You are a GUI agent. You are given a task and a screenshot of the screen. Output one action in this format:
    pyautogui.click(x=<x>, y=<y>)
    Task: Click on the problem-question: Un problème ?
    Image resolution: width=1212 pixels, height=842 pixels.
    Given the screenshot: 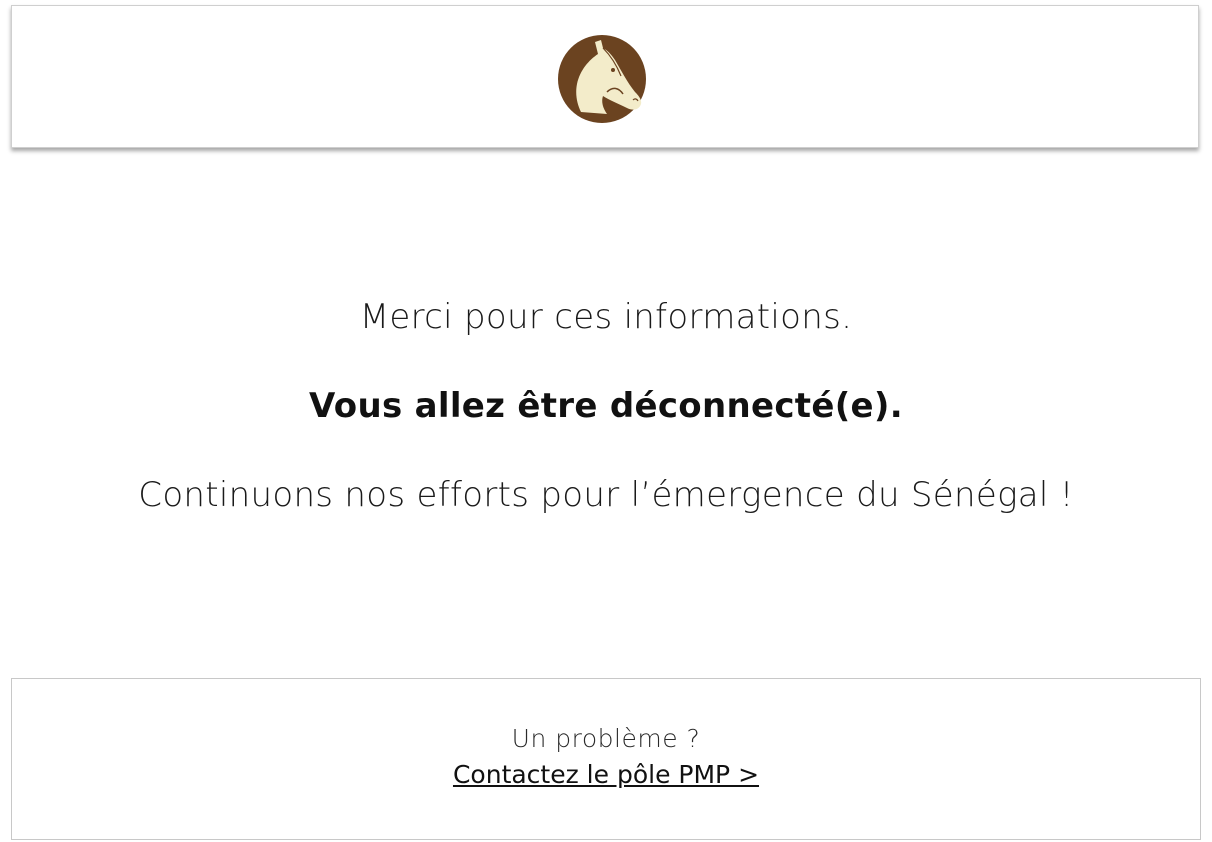 What is the action you would take?
    pyautogui.click(x=606, y=738)
    